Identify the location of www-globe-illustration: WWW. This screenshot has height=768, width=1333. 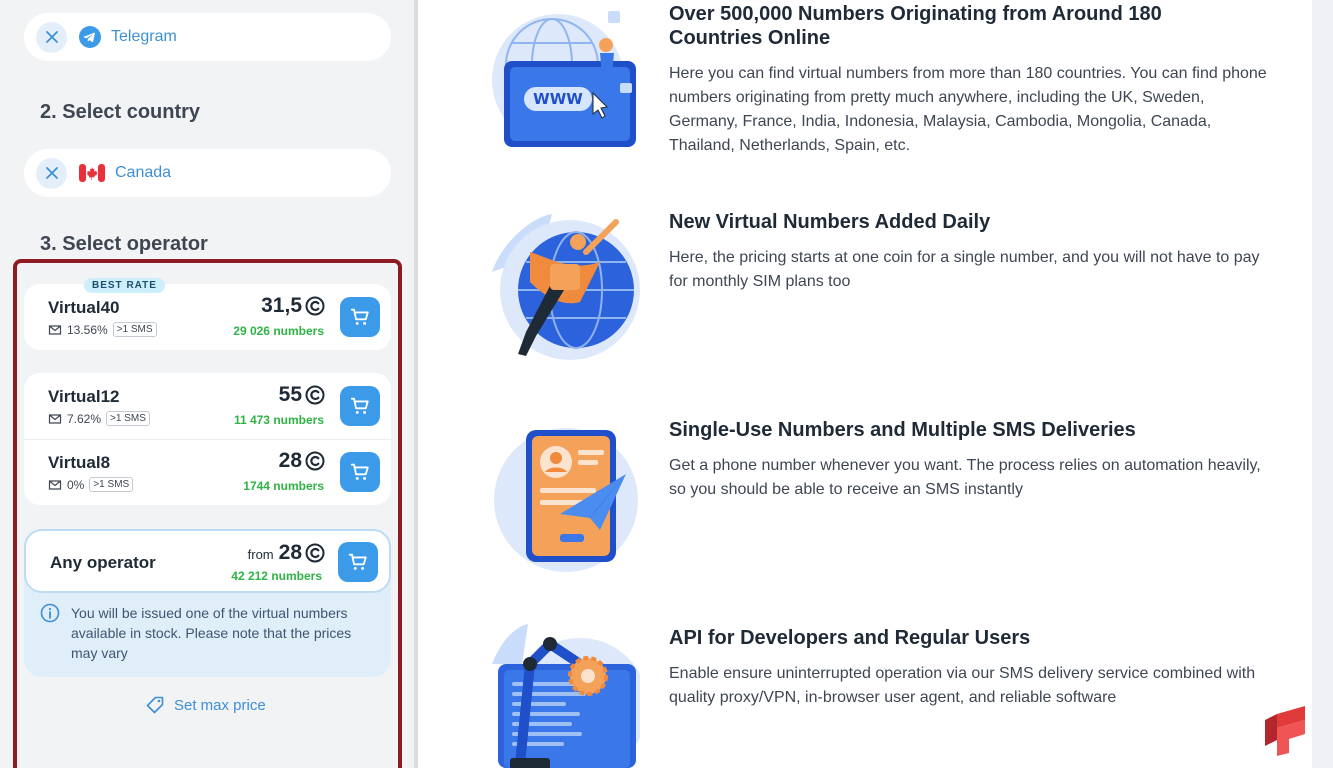
(564, 79).